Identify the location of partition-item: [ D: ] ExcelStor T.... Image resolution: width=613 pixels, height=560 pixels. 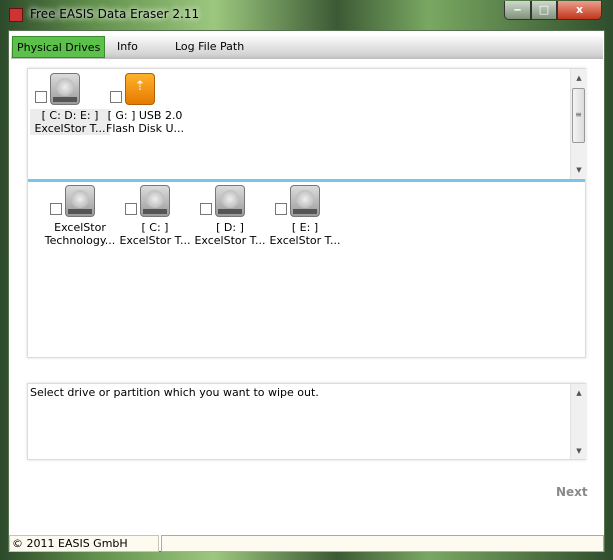
(230, 220).